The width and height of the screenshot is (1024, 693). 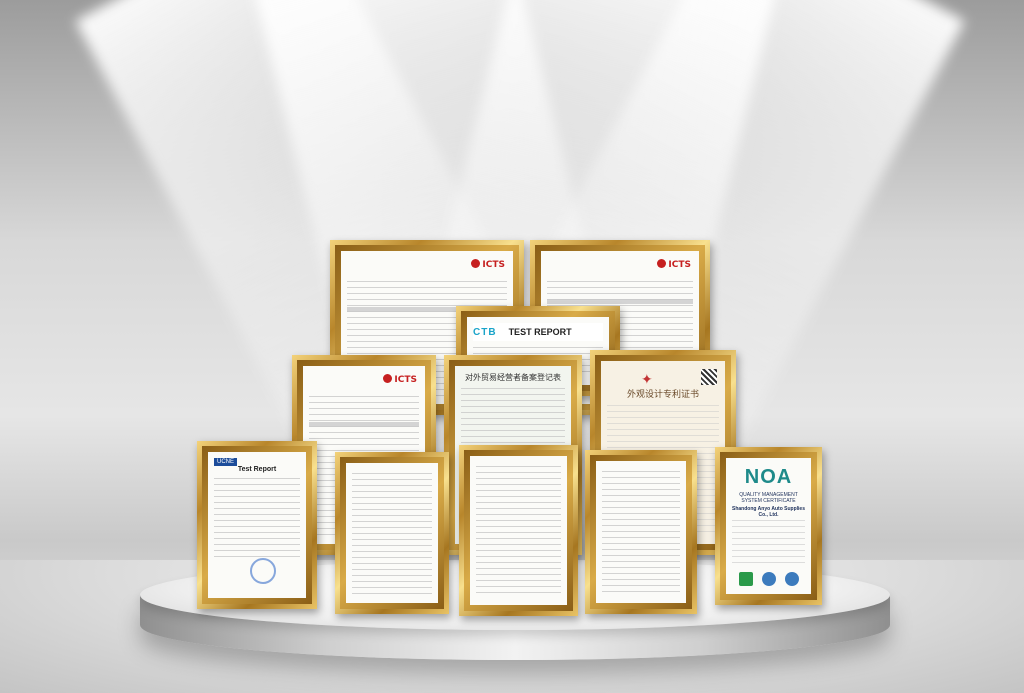 What do you see at coordinates (662, 395) in the screenshot?
I see `patent-title: 外观设计专利证书` at bounding box center [662, 395].